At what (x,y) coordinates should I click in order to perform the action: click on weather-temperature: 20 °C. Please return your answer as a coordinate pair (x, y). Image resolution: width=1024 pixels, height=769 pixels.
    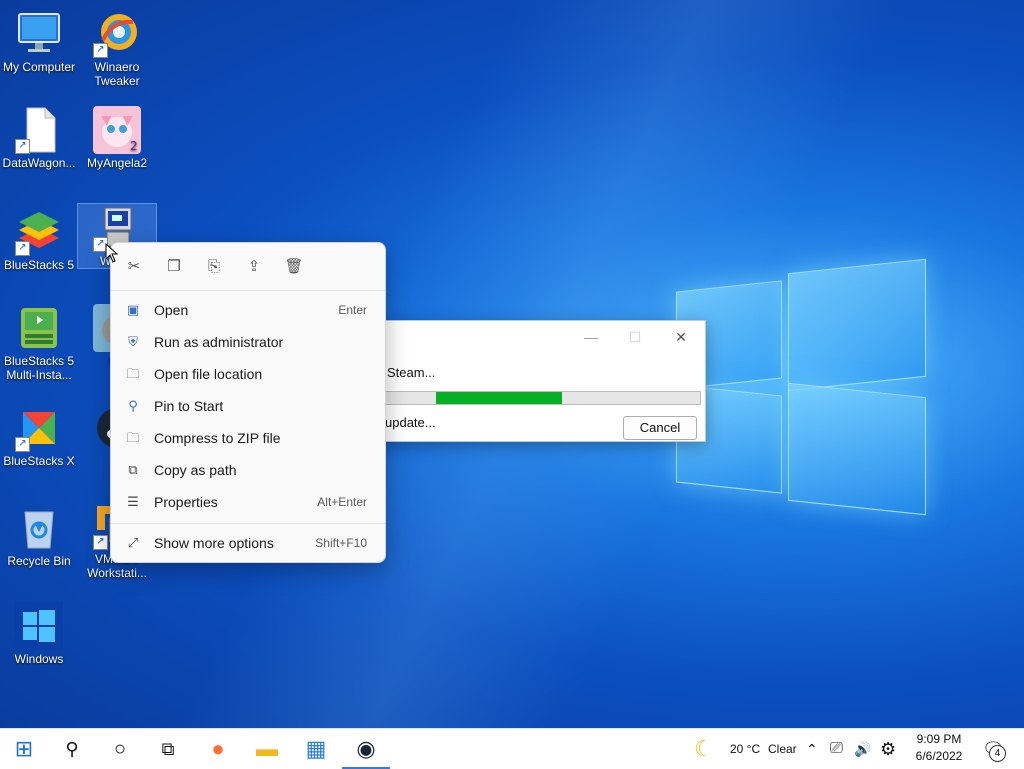
    Looking at the image, I should click on (745, 749).